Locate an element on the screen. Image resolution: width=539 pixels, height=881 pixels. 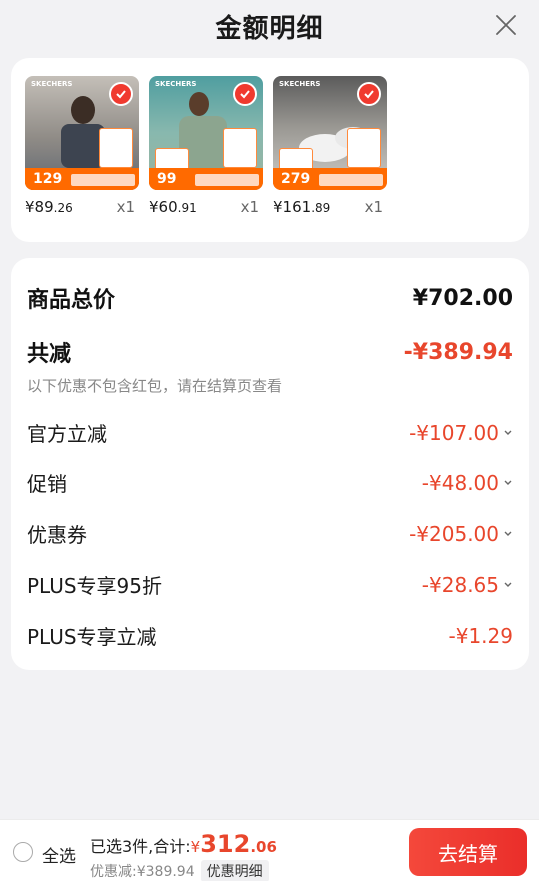
discount-row-coupon: 优惠券 -¥205.00 is located at coordinates (270, 533).